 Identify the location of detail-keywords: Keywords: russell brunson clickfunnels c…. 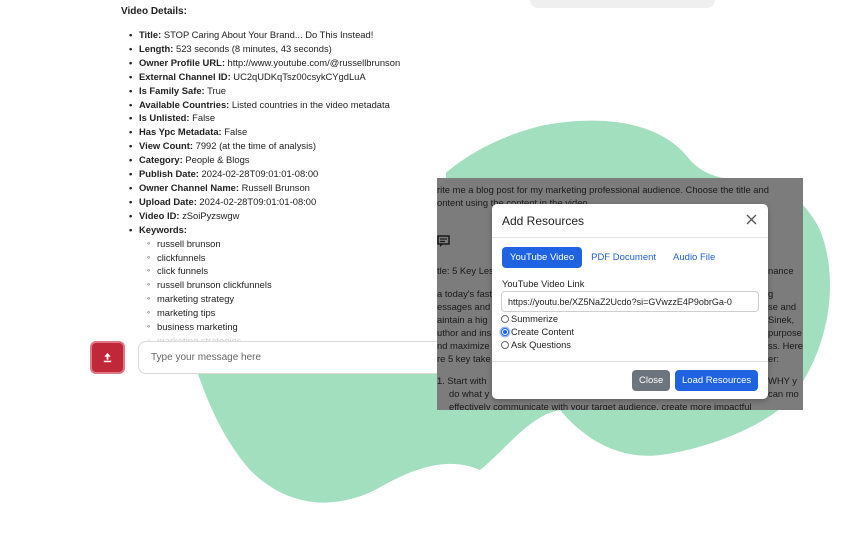
(264, 282).